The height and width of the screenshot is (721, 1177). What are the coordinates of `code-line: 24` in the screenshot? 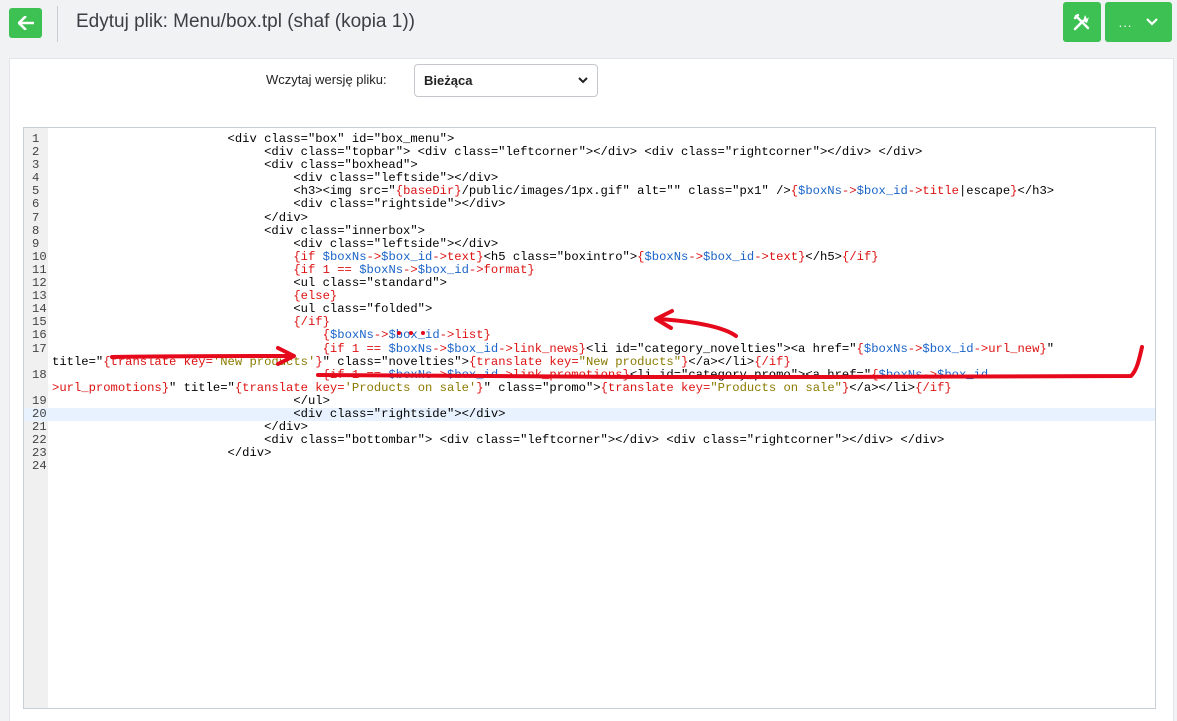 It's located at (589, 466).